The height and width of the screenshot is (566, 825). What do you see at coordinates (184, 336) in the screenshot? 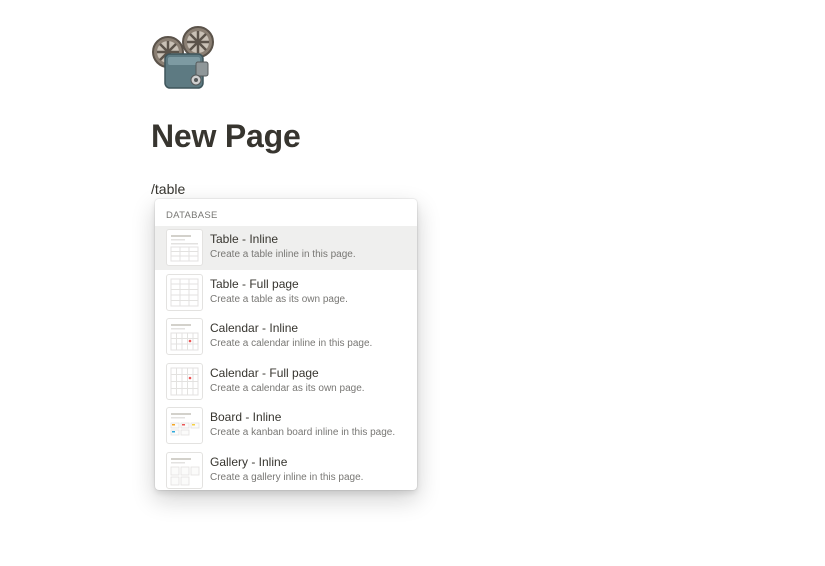
I see `calendar-inline-thumbnail-icon` at bounding box center [184, 336].